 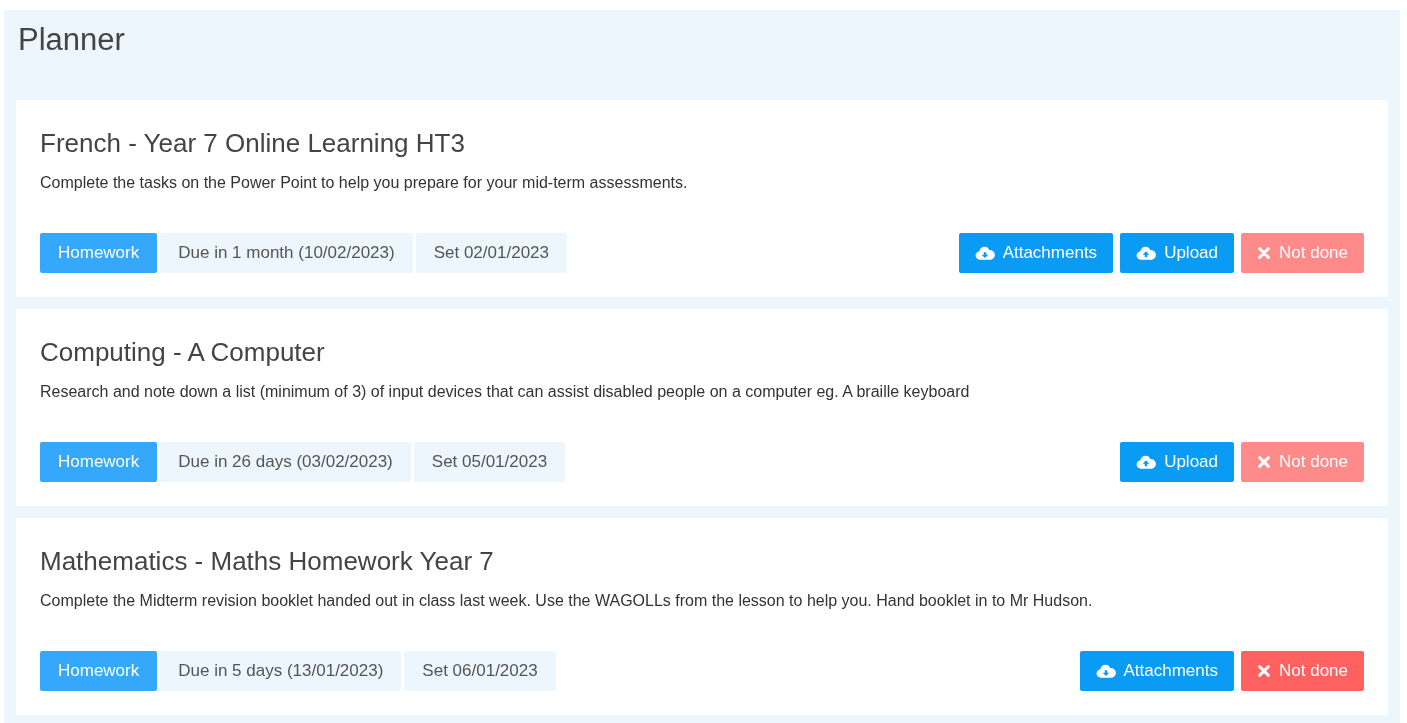 What do you see at coordinates (252, 143) in the screenshot?
I see `task-title: French - Year 7 Online Learning HT3` at bounding box center [252, 143].